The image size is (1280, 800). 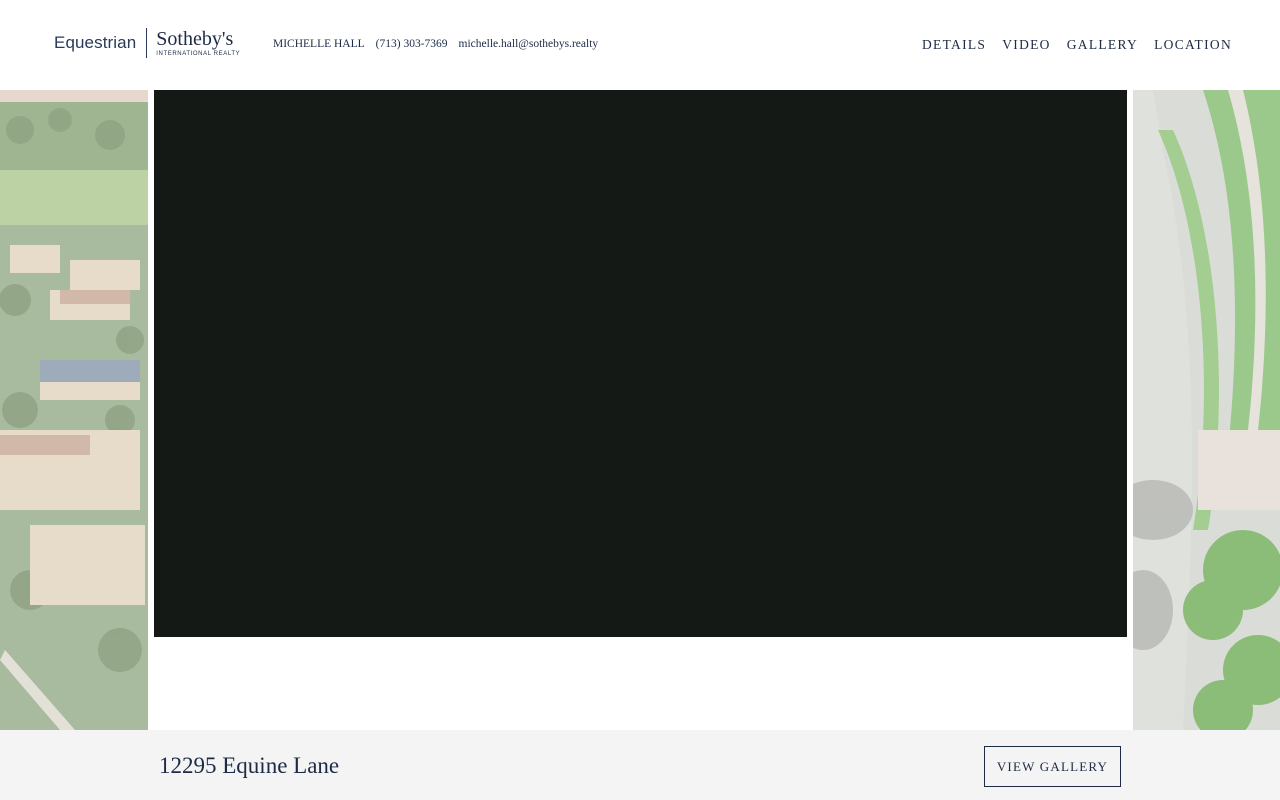 What do you see at coordinates (1102, 45) in the screenshot?
I see `nav-gallery: GALLERY` at bounding box center [1102, 45].